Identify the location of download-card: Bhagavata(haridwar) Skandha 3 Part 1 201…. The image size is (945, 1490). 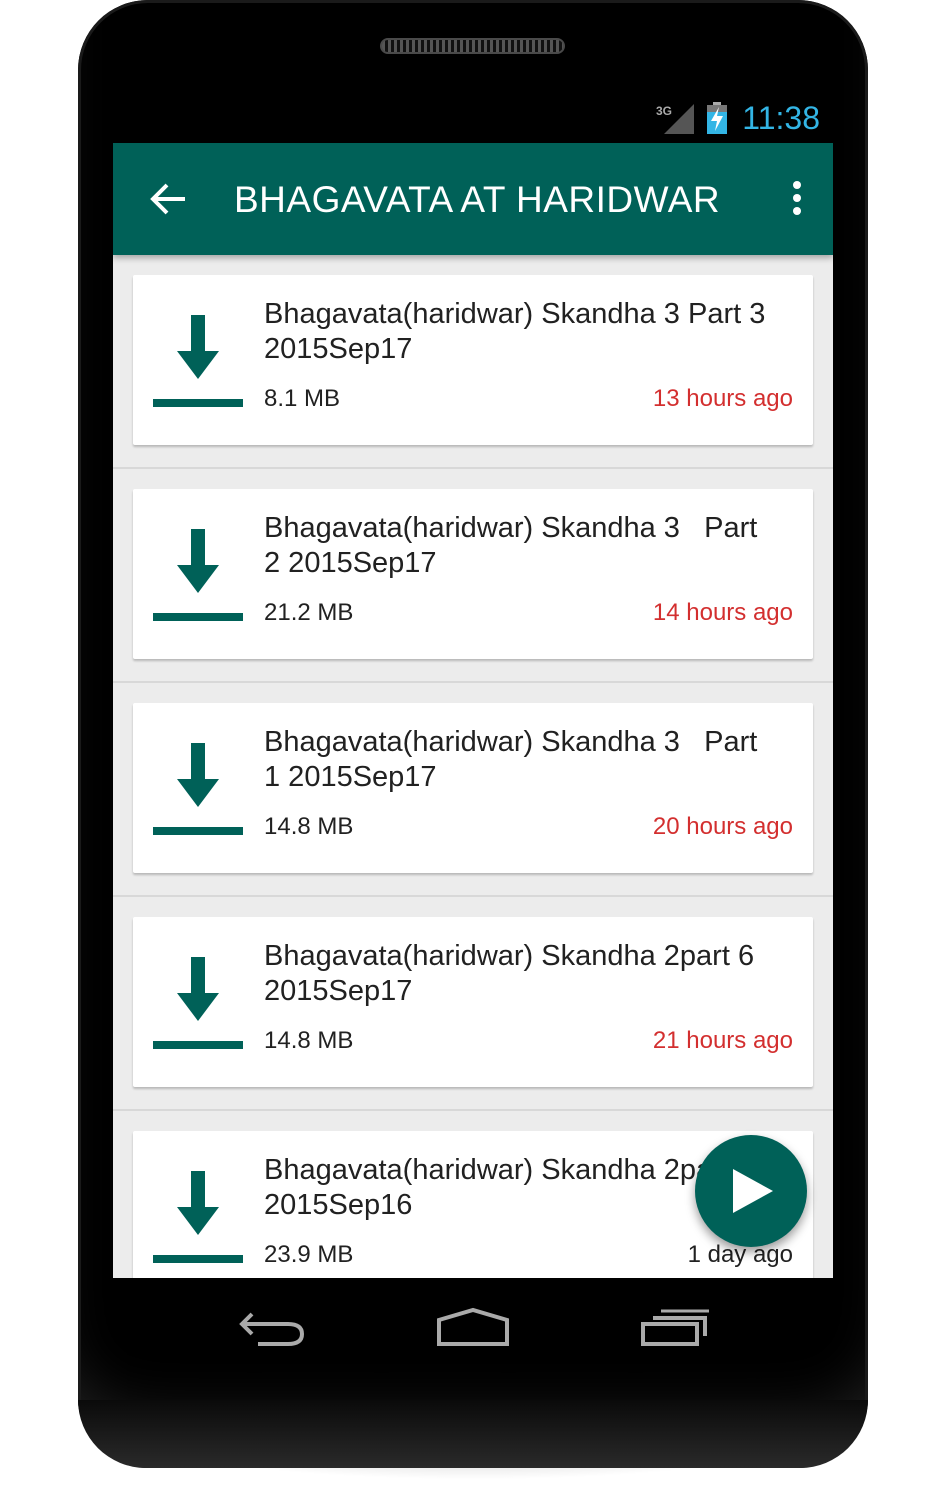
(473, 788).